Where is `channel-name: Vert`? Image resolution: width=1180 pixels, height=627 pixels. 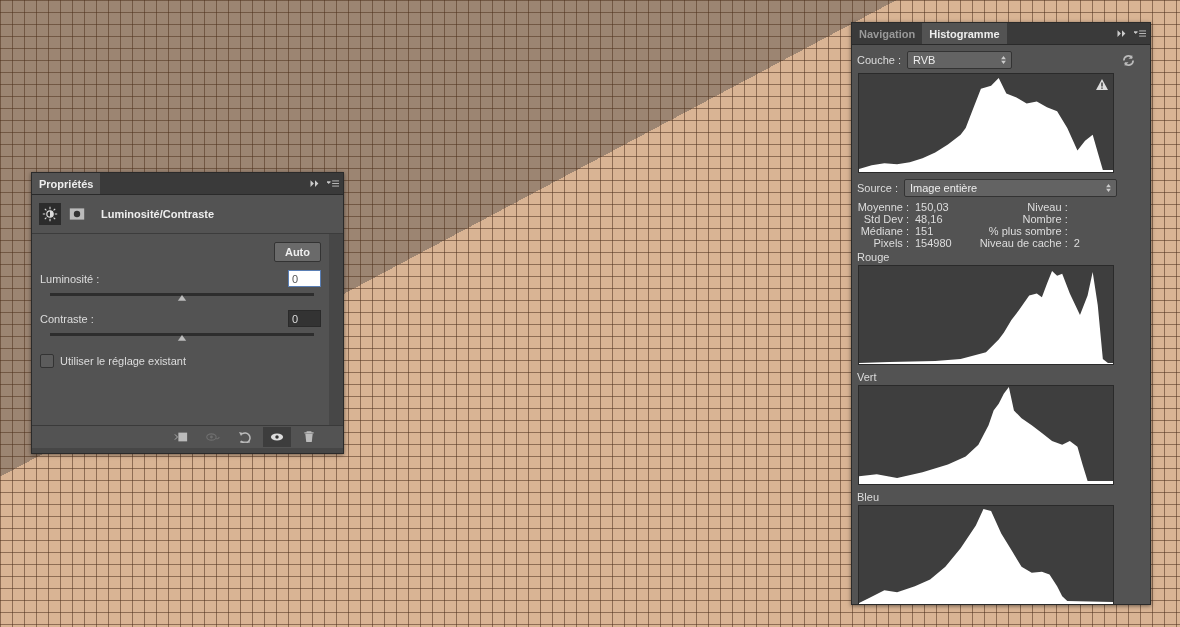 channel-name: Vert is located at coordinates (867, 377).